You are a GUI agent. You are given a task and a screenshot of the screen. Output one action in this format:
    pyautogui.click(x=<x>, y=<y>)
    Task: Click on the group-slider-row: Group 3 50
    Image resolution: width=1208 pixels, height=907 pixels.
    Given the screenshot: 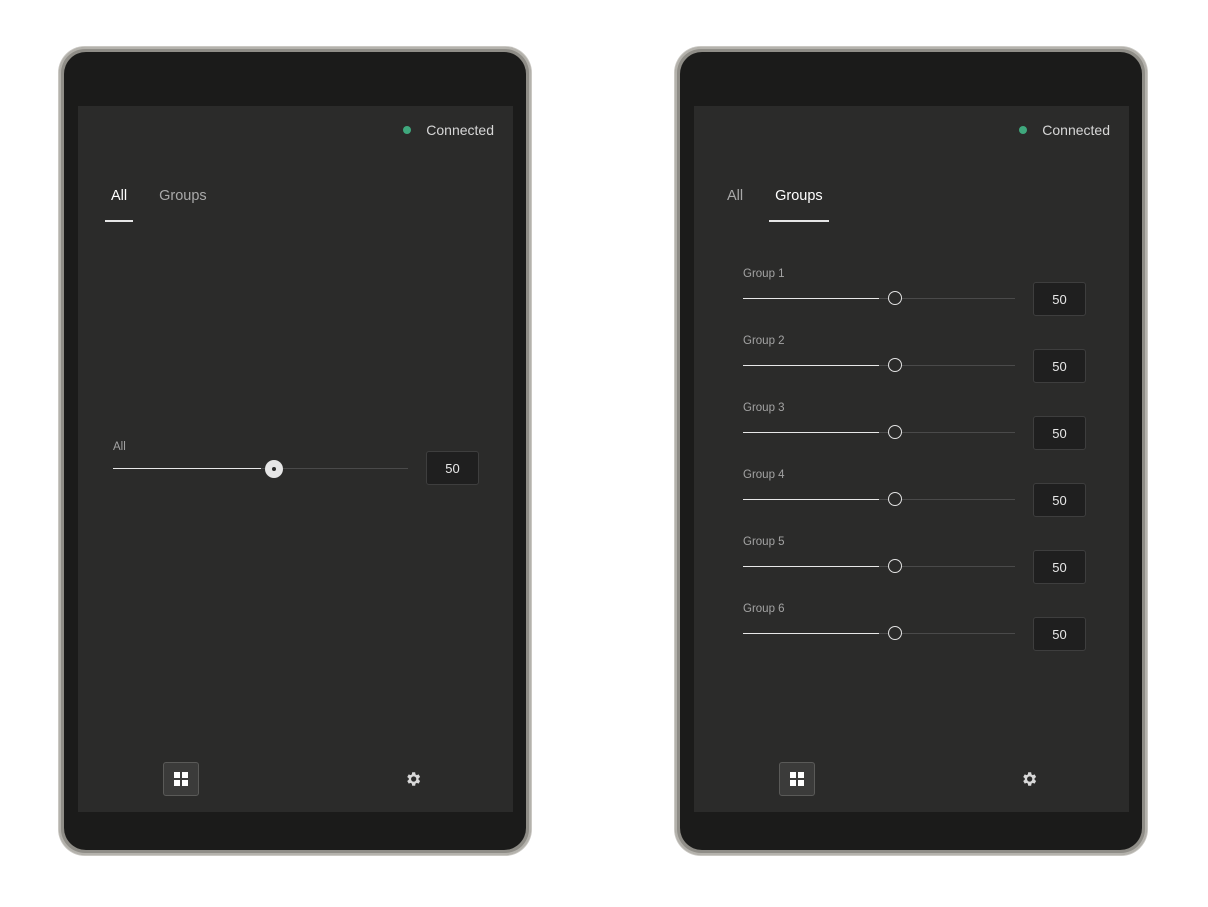 What is the action you would take?
    pyautogui.click(x=915, y=426)
    